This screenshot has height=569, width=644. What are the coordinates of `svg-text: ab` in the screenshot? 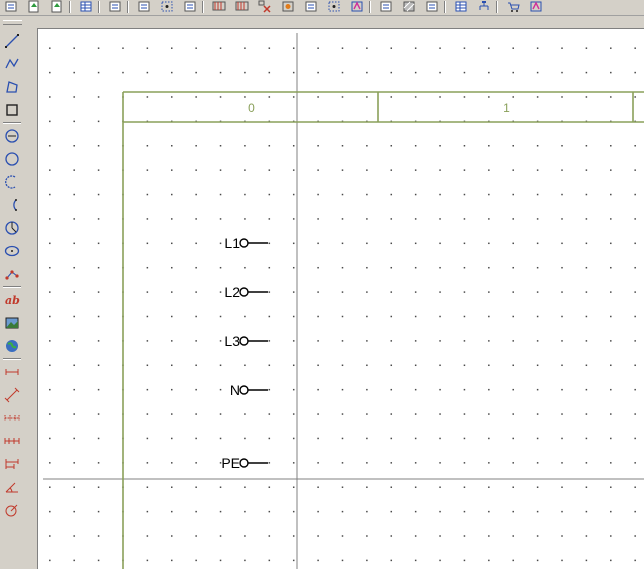 It's located at (12, 300).